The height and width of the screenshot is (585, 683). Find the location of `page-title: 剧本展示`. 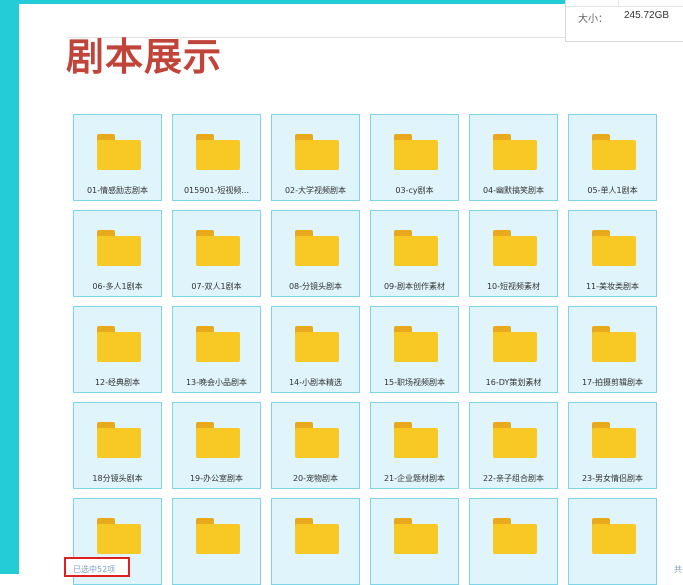

page-title: 剧本展示 is located at coordinates (144, 57).